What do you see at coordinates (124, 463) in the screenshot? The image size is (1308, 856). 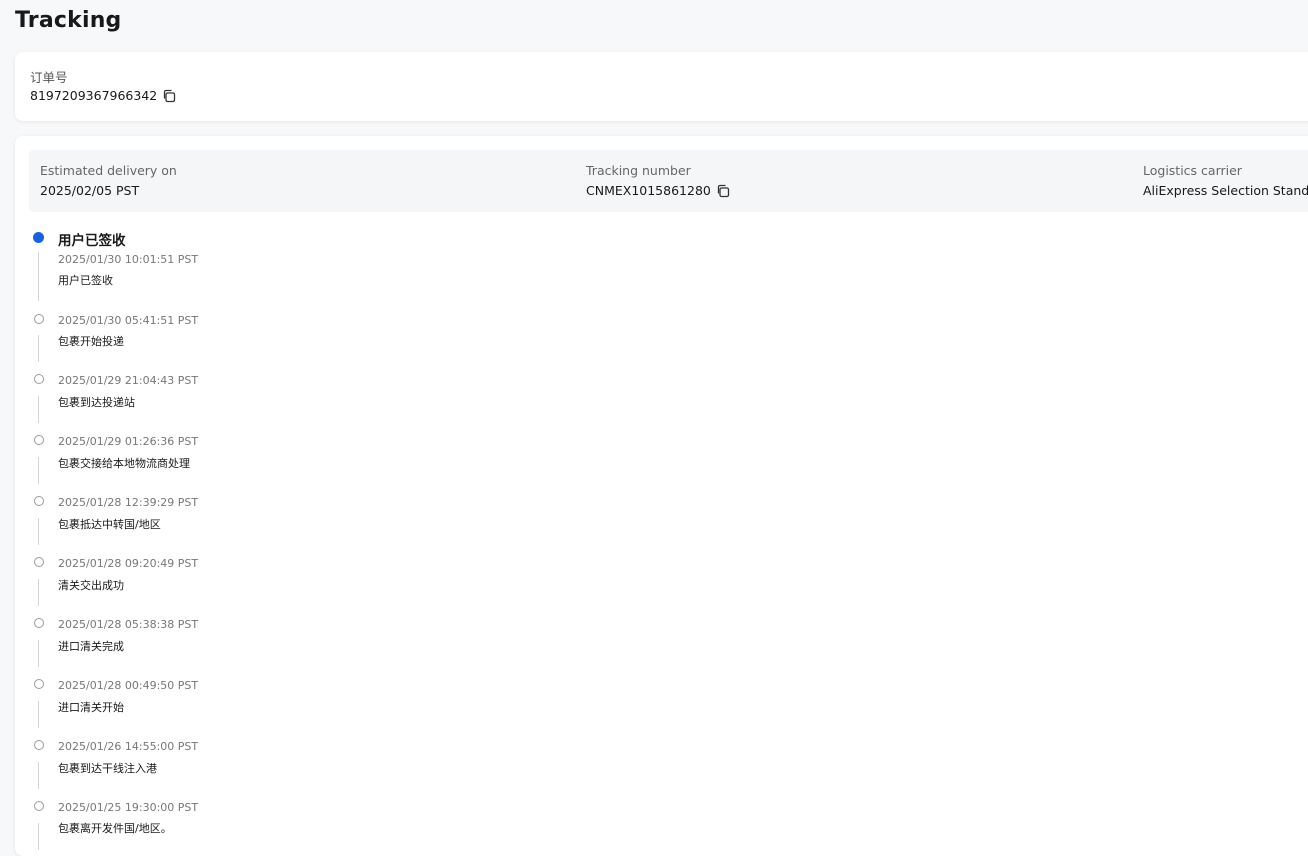 I see `event-description: 包裹交接给本地物流商处理` at bounding box center [124, 463].